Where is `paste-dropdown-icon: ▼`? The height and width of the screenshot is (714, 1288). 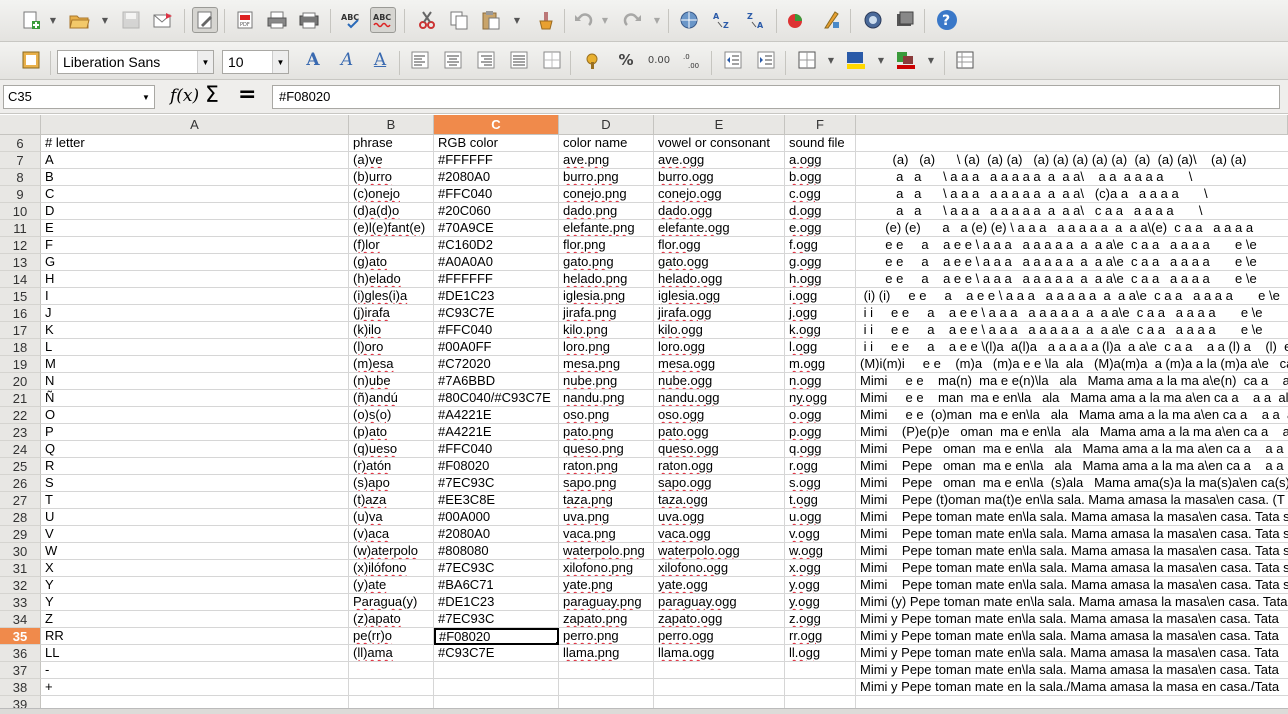 paste-dropdown-icon: ▼ is located at coordinates (517, 20).